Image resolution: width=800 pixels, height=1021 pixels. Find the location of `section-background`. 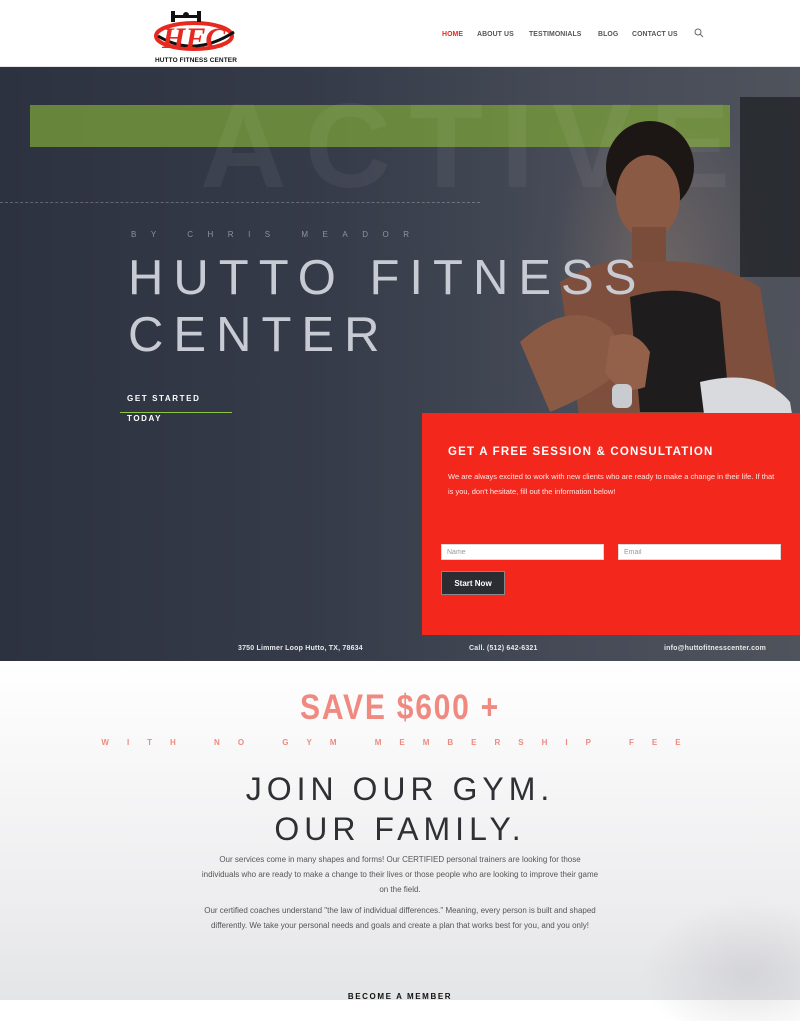

section-background is located at coordinates (720, 961).